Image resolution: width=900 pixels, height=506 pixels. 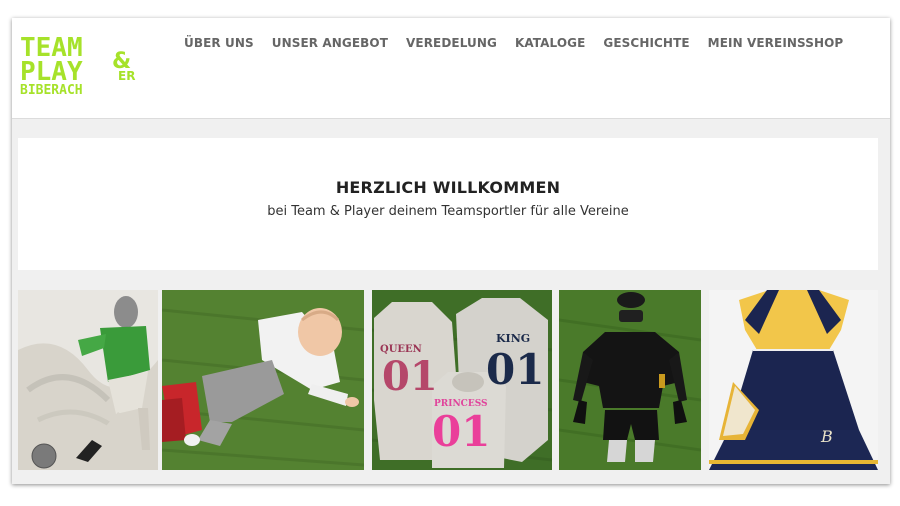 I want to click on gallery-image-hoodies: QUEEN 01 KING 01 PRINCESS 01, so click(x=462, y=380).